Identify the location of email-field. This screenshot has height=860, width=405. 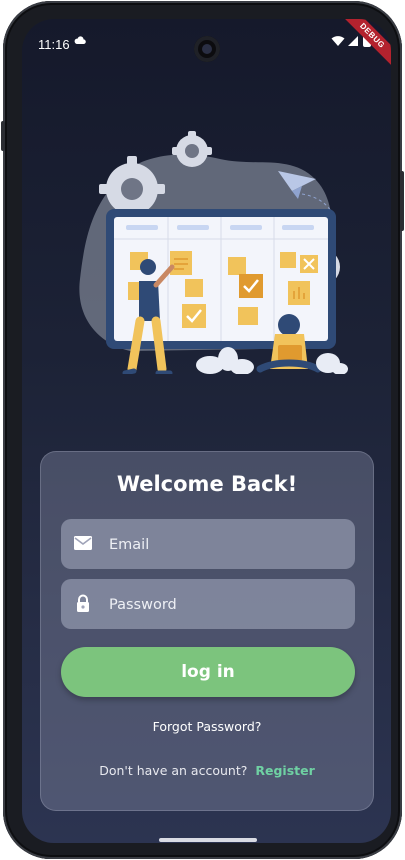
(208, 545).